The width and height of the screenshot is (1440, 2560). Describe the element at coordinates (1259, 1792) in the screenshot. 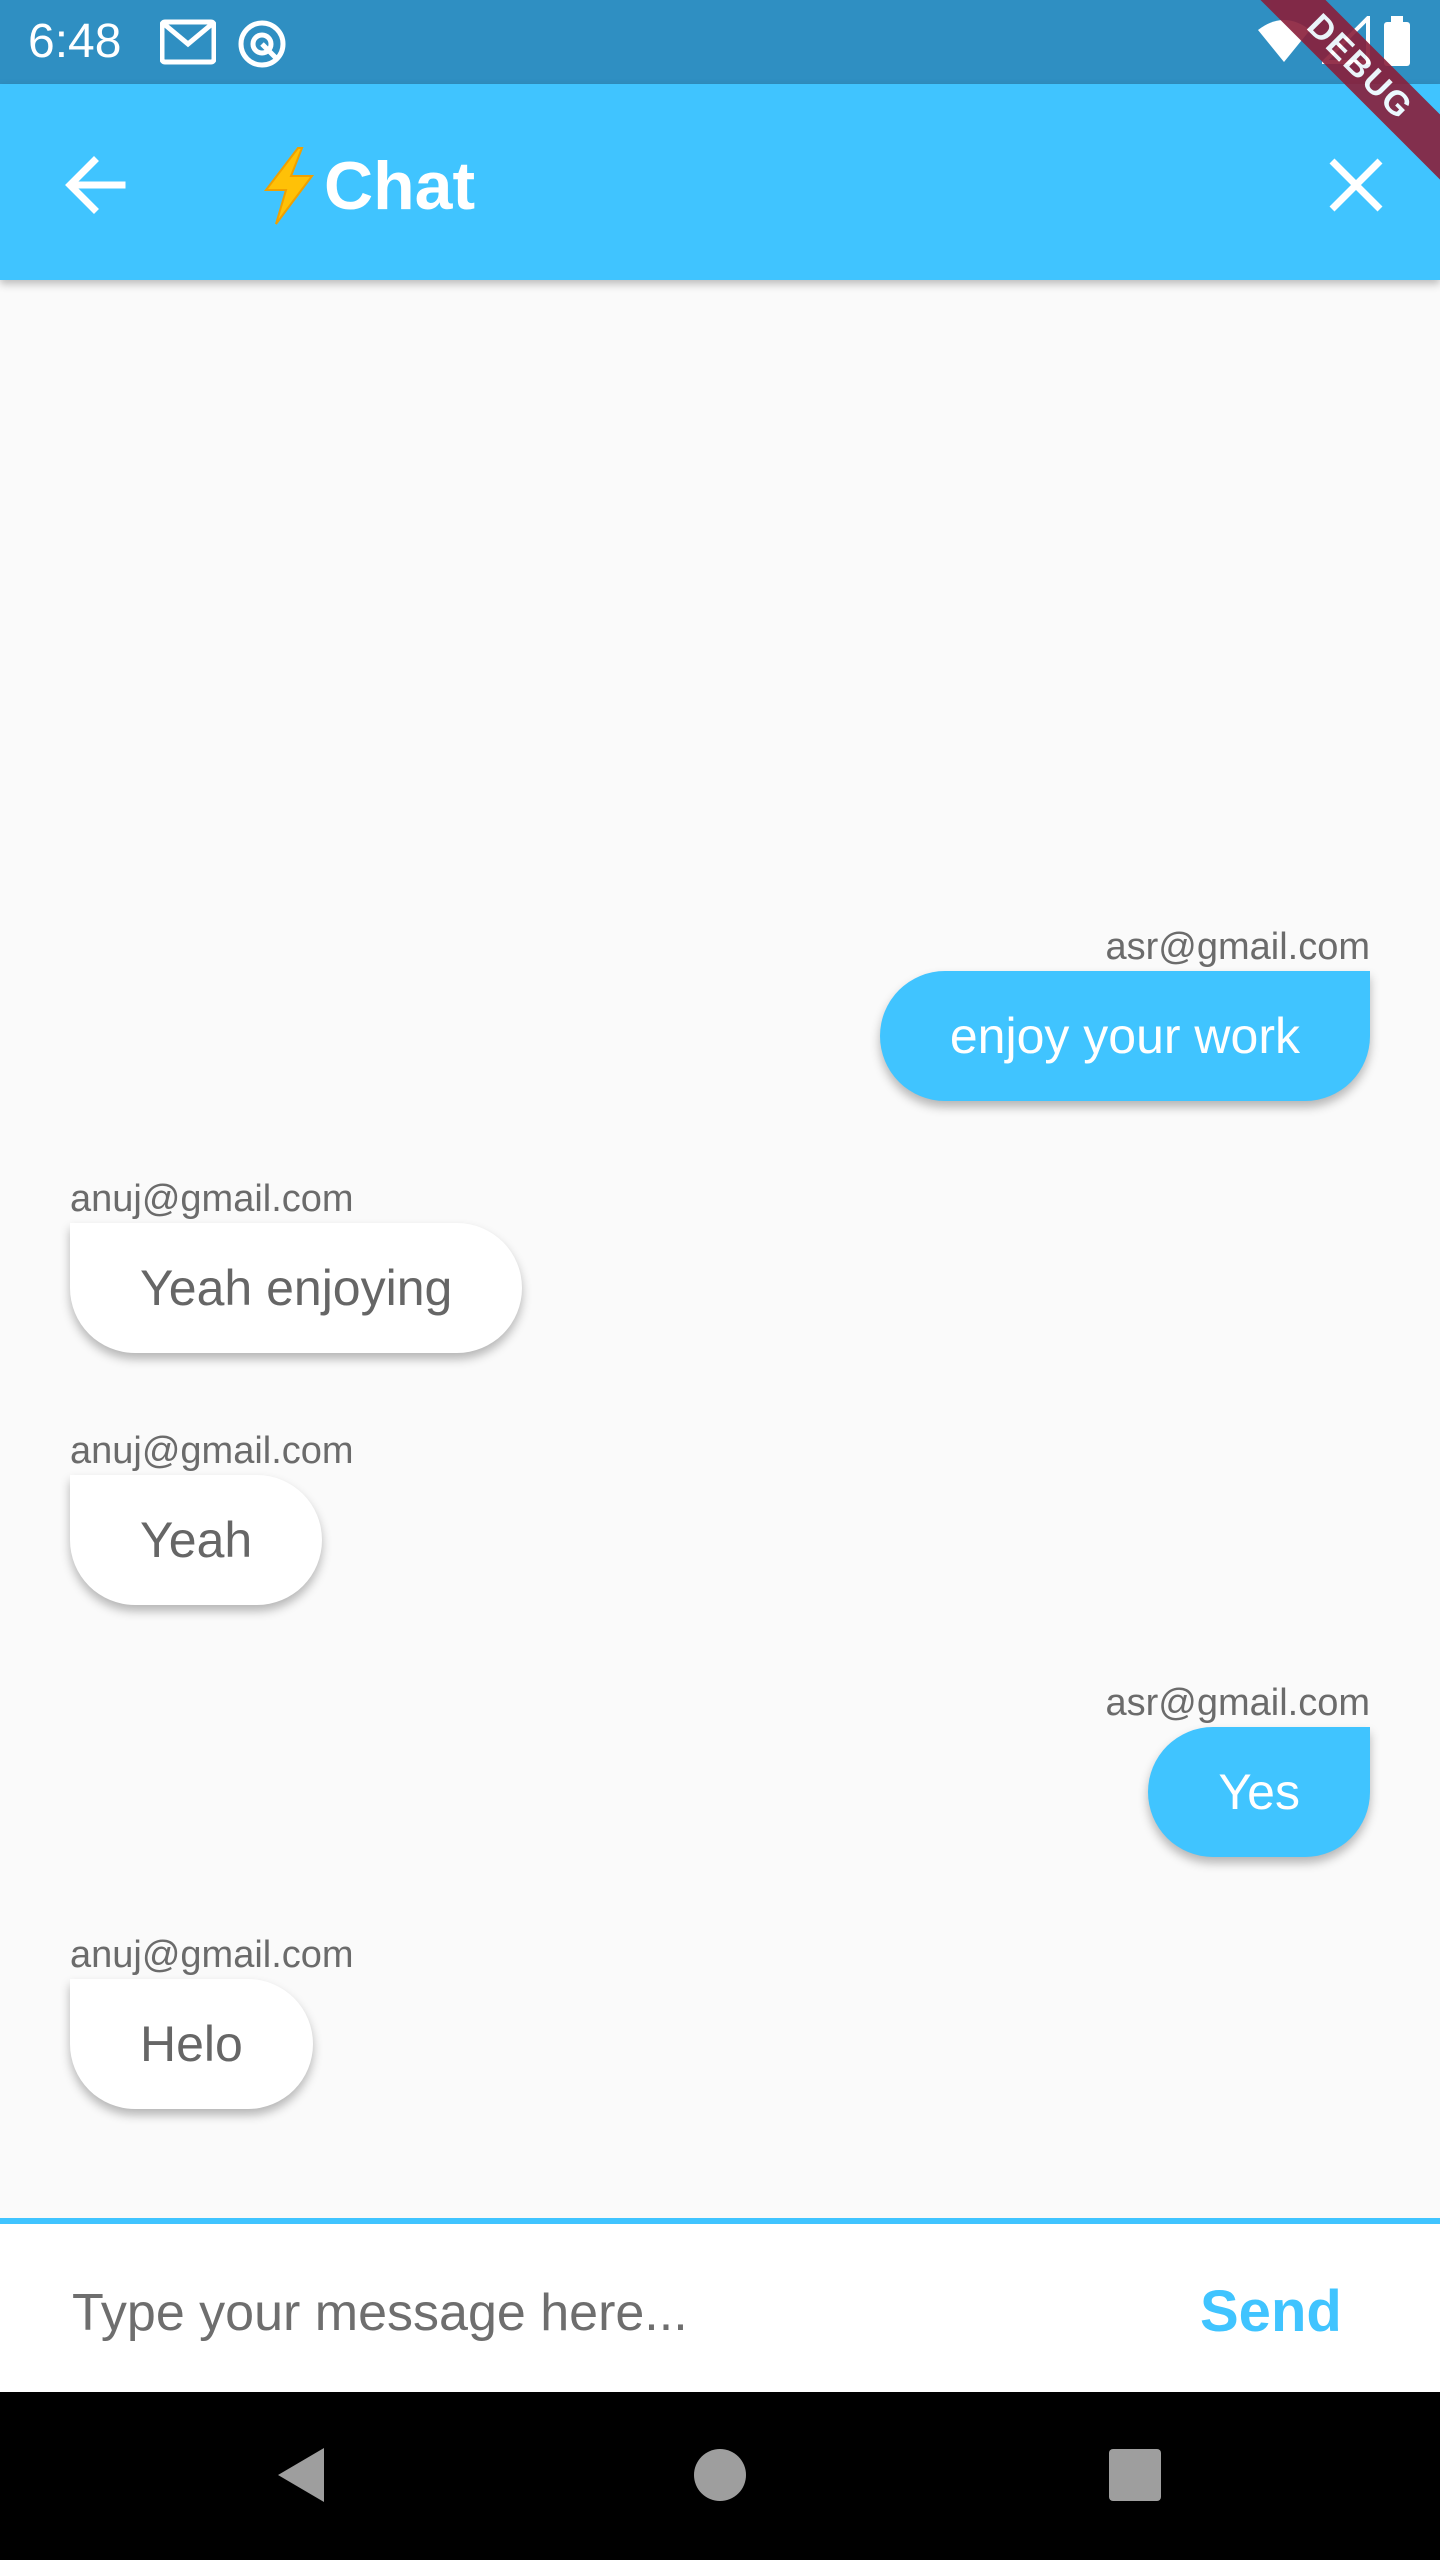

I see `message-bubble: Yes` at that location.